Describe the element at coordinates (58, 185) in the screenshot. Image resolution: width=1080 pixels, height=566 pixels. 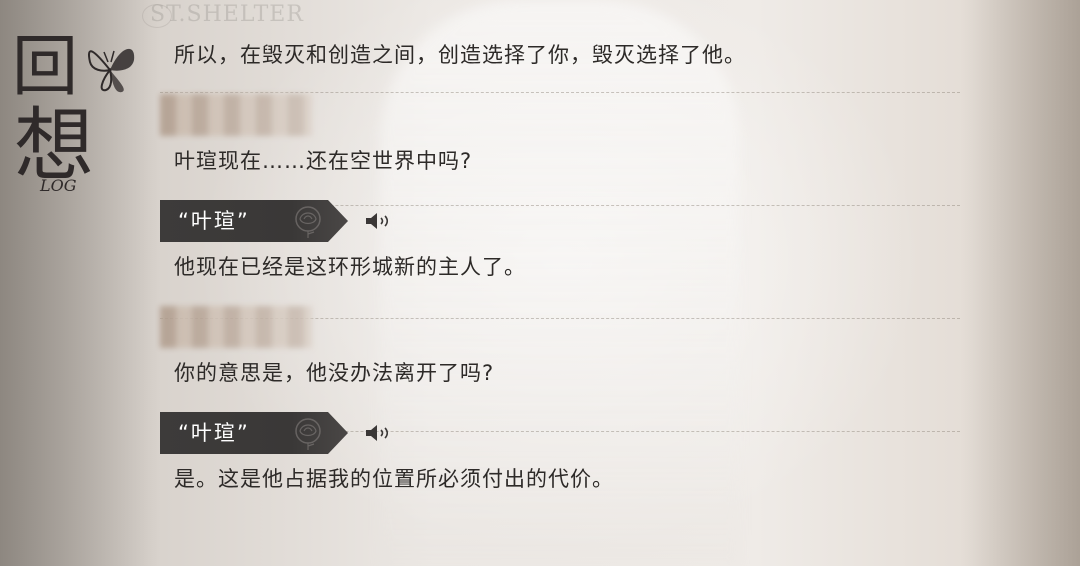
I see `log-title-en: LOG` at that location.